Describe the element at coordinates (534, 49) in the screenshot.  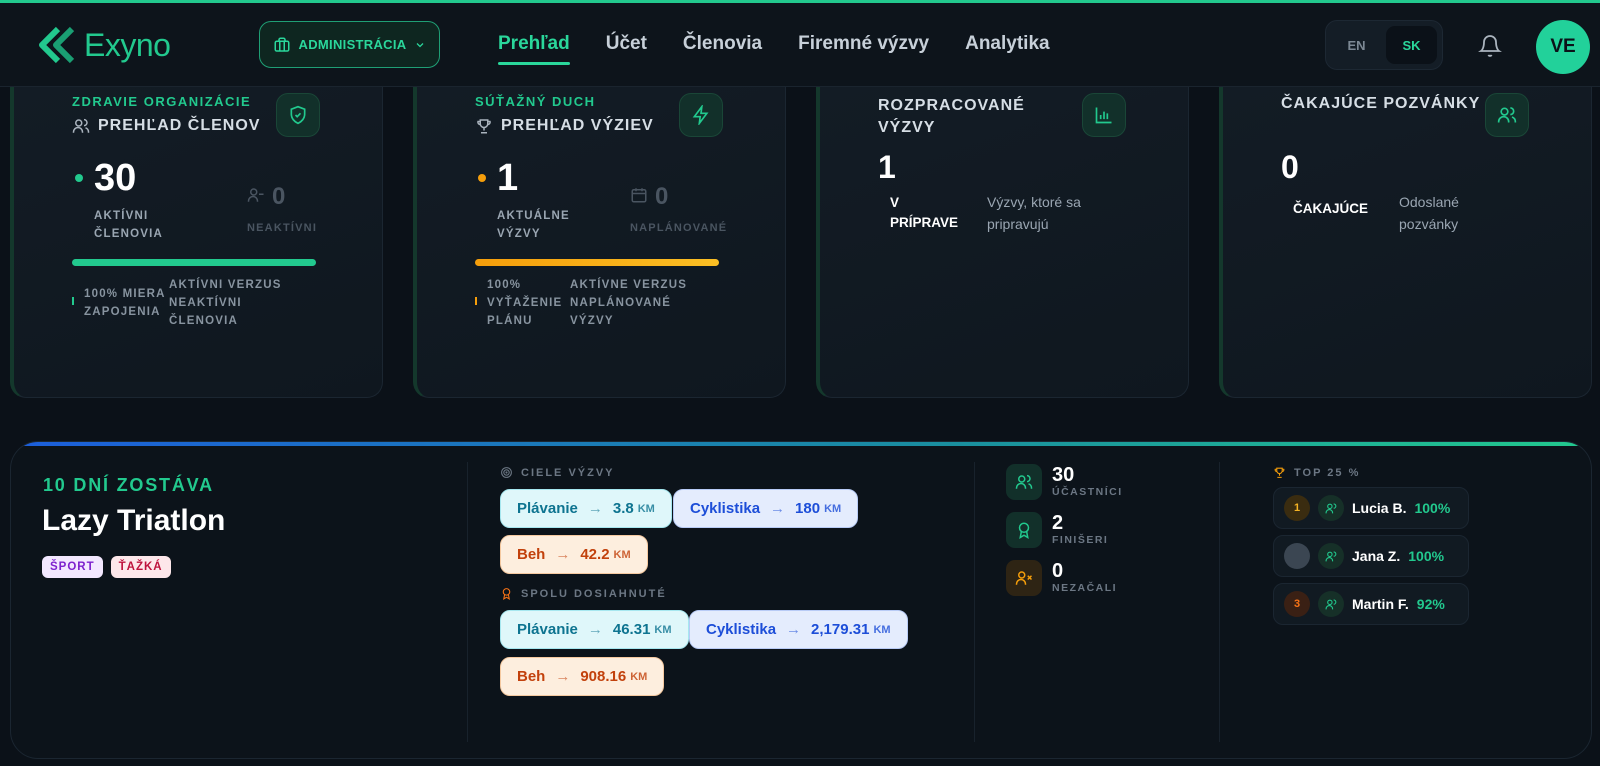
I see `nav-overview: Prehľad` at that location.